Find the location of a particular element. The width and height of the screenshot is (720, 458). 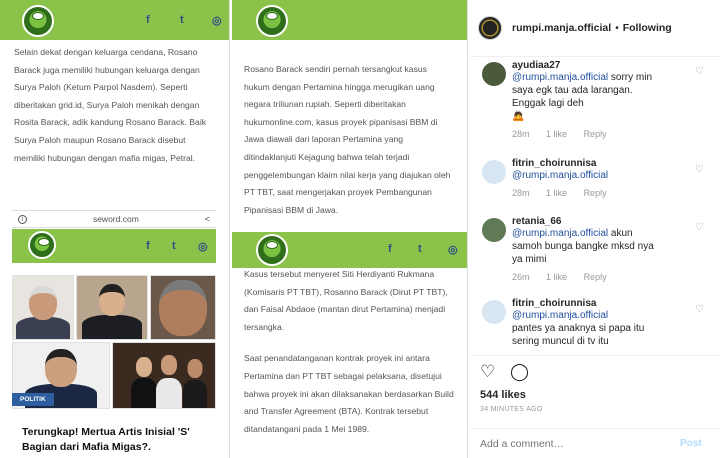

post-header: rumpi.manja.official • Following is located at coordinates (595, 28).